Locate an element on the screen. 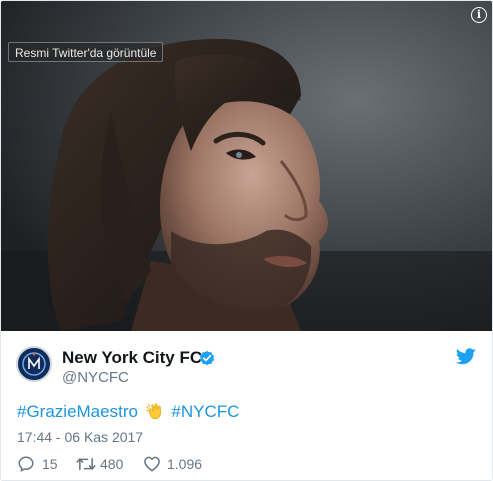 This screenshot has height=481, width=493. tweet-header: New York City FC @NYCFC is located at coordinates (246, 363).